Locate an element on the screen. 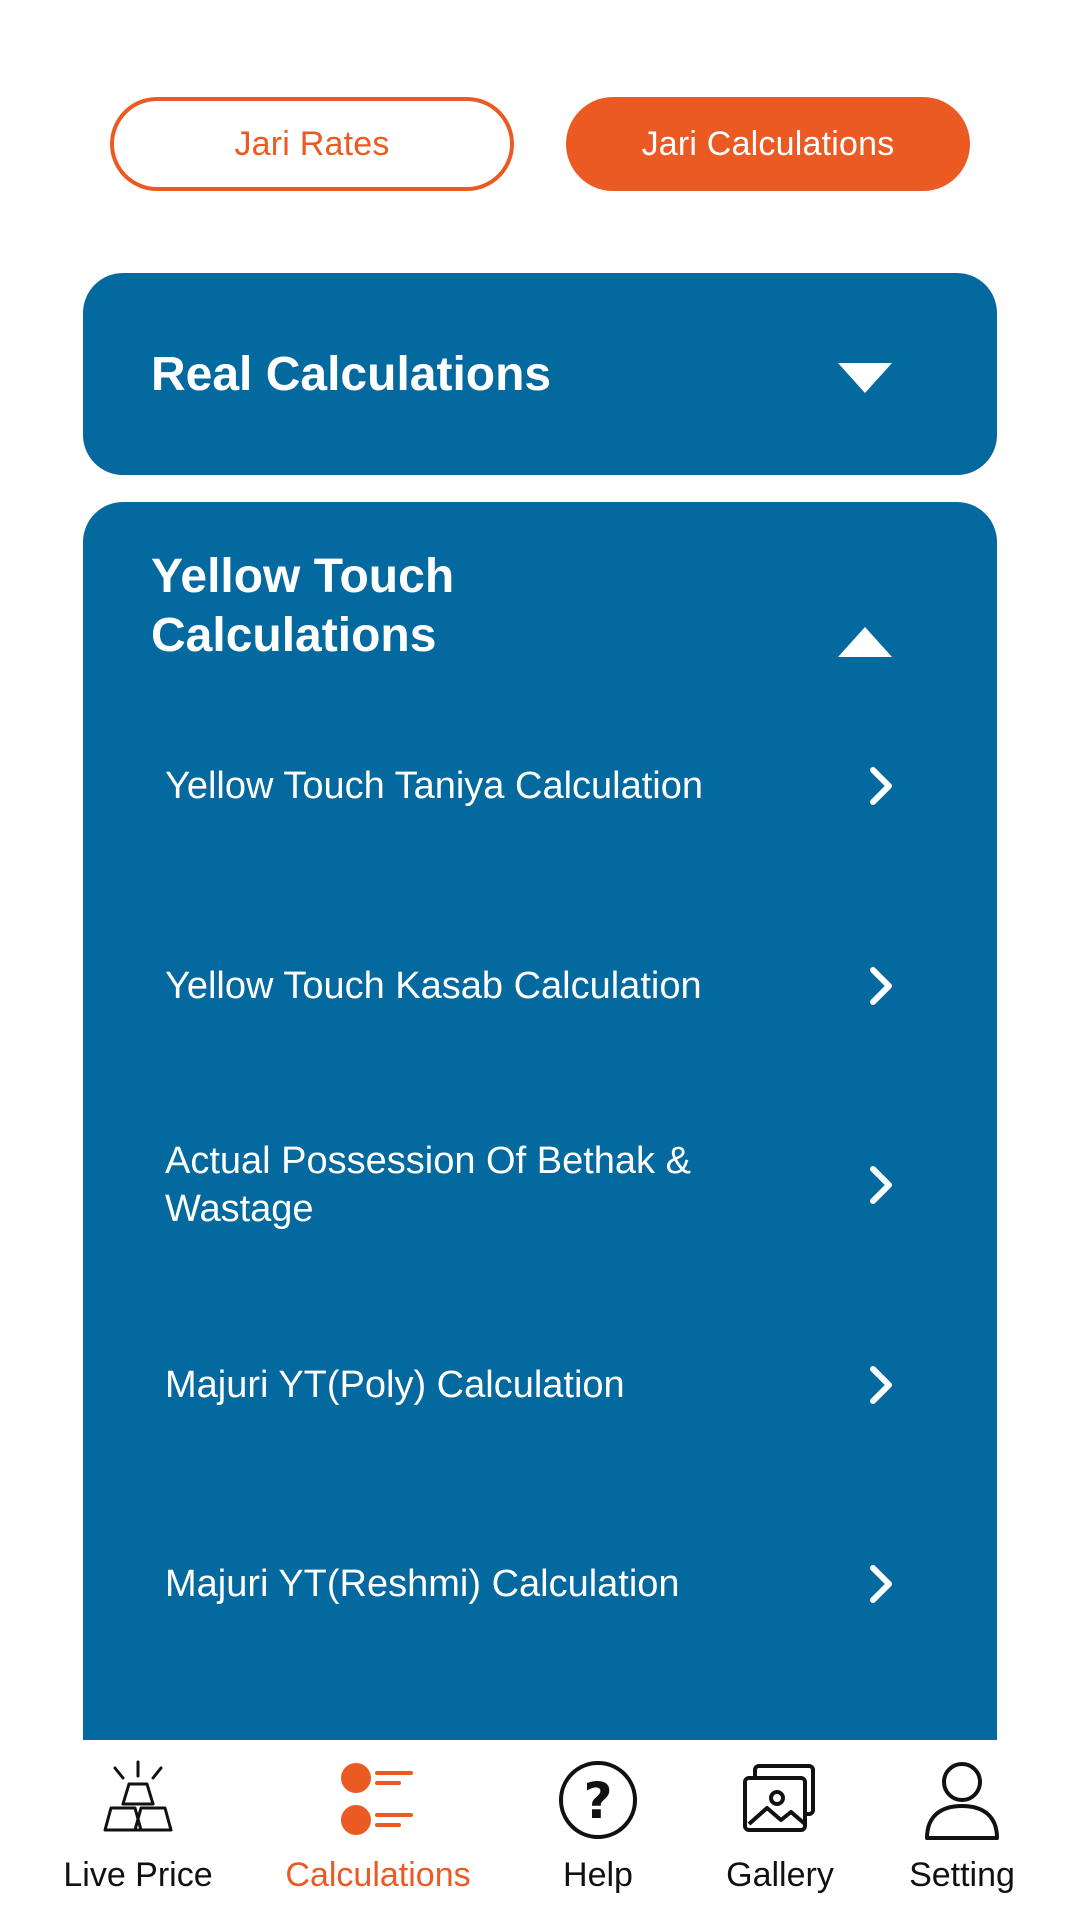 Image resolution: width=1080 pixels, height=1920 pixels. real-calculations-accordion: Real Calculations is located at coordinates (540, 374).